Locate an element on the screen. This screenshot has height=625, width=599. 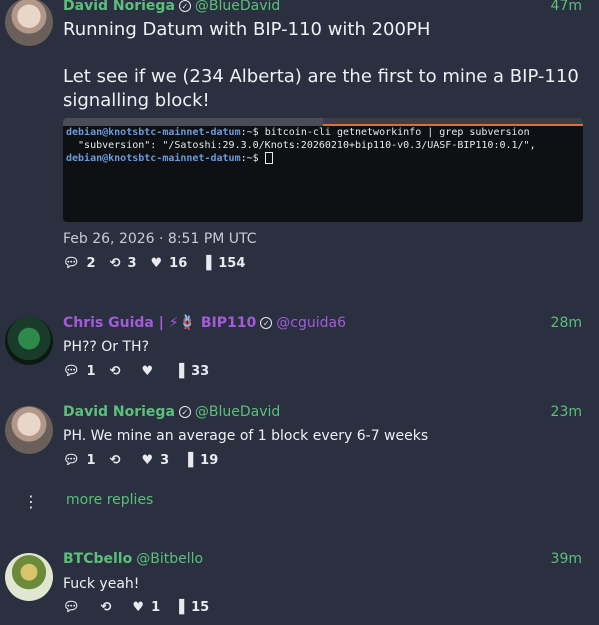
like-button: ♥ 16 is located at coordinates (169, 263).